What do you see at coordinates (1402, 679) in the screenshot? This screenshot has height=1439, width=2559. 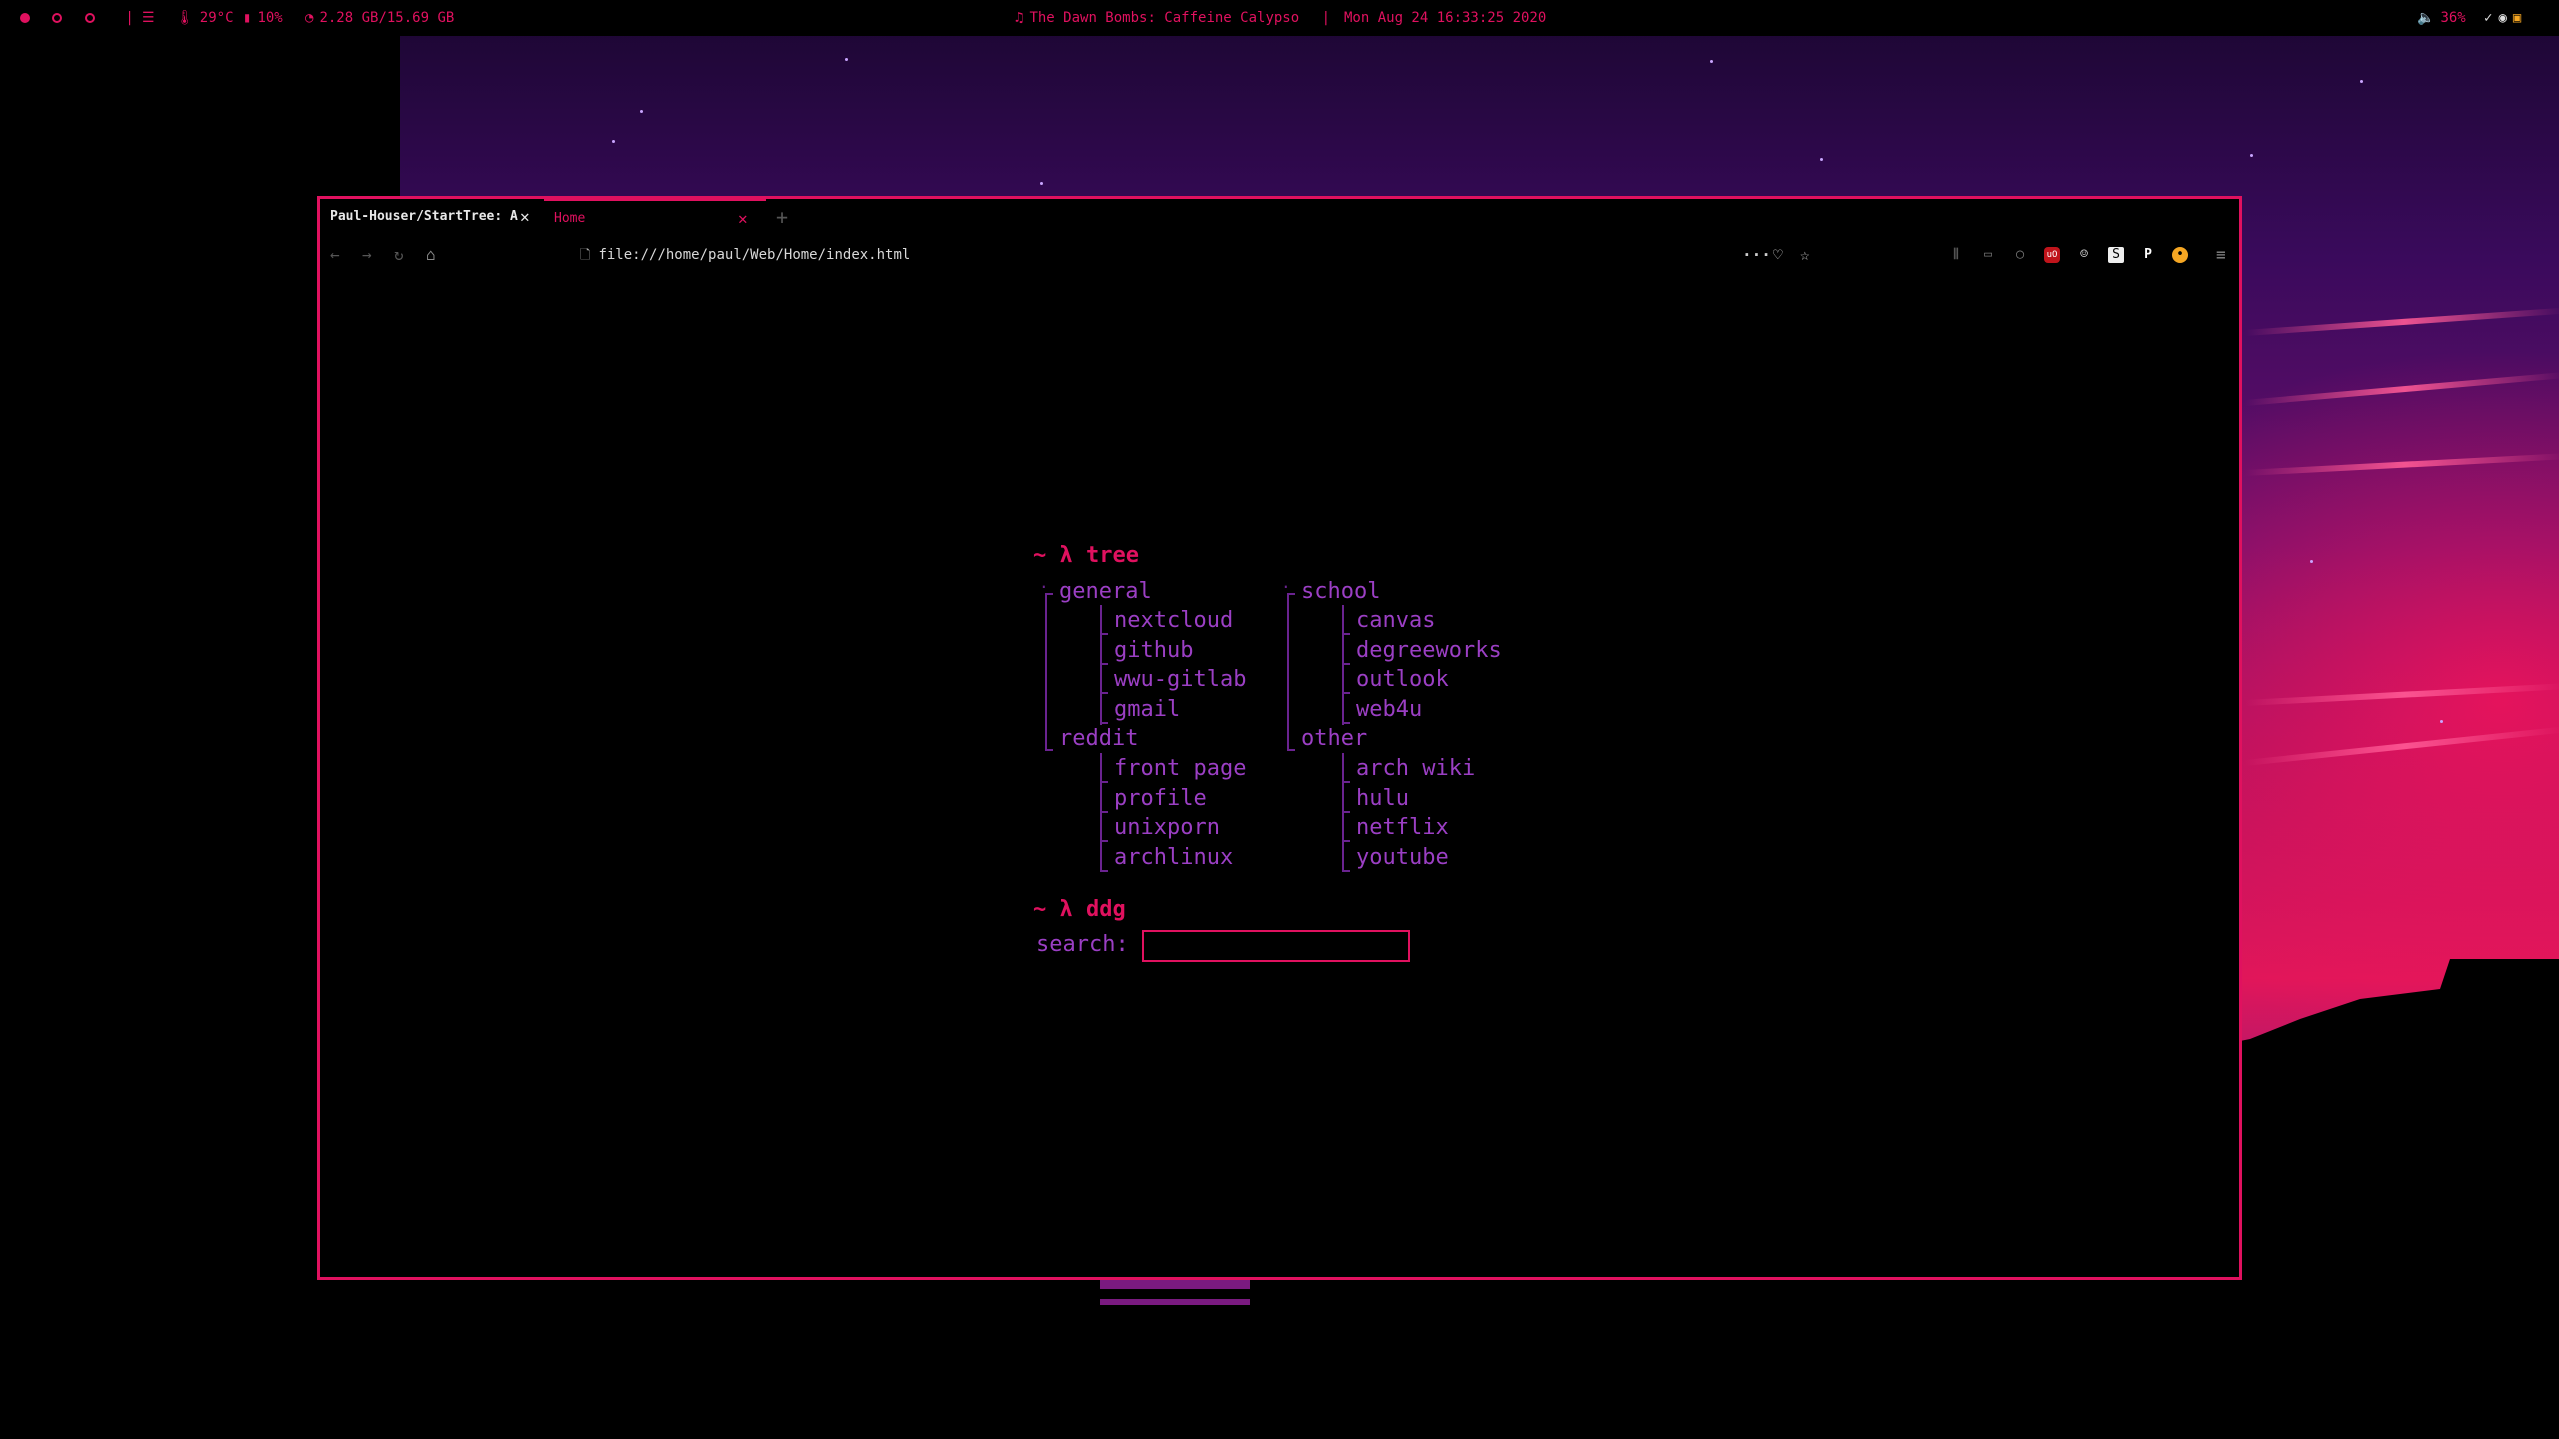 I see `link-outlook: outlook` at bounding box center [1402, 679].